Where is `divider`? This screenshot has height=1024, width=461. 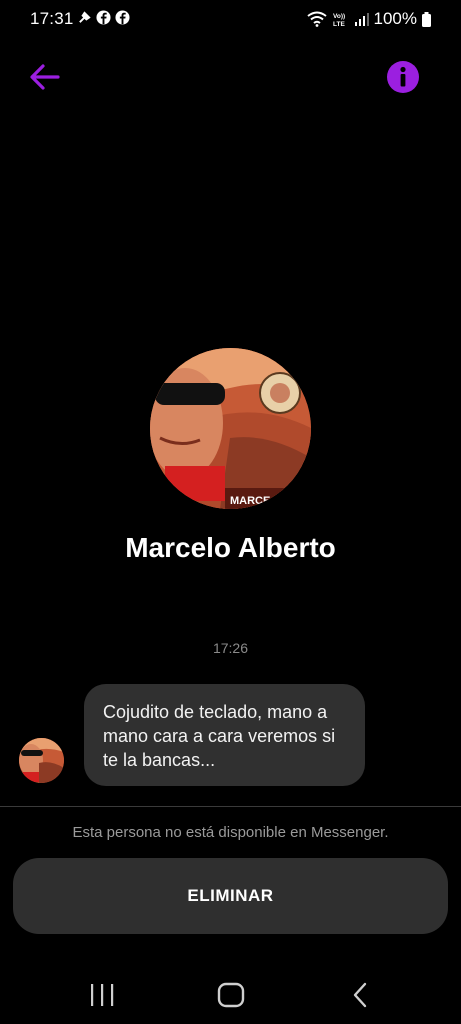
divider is located at coordinates (230, 806).